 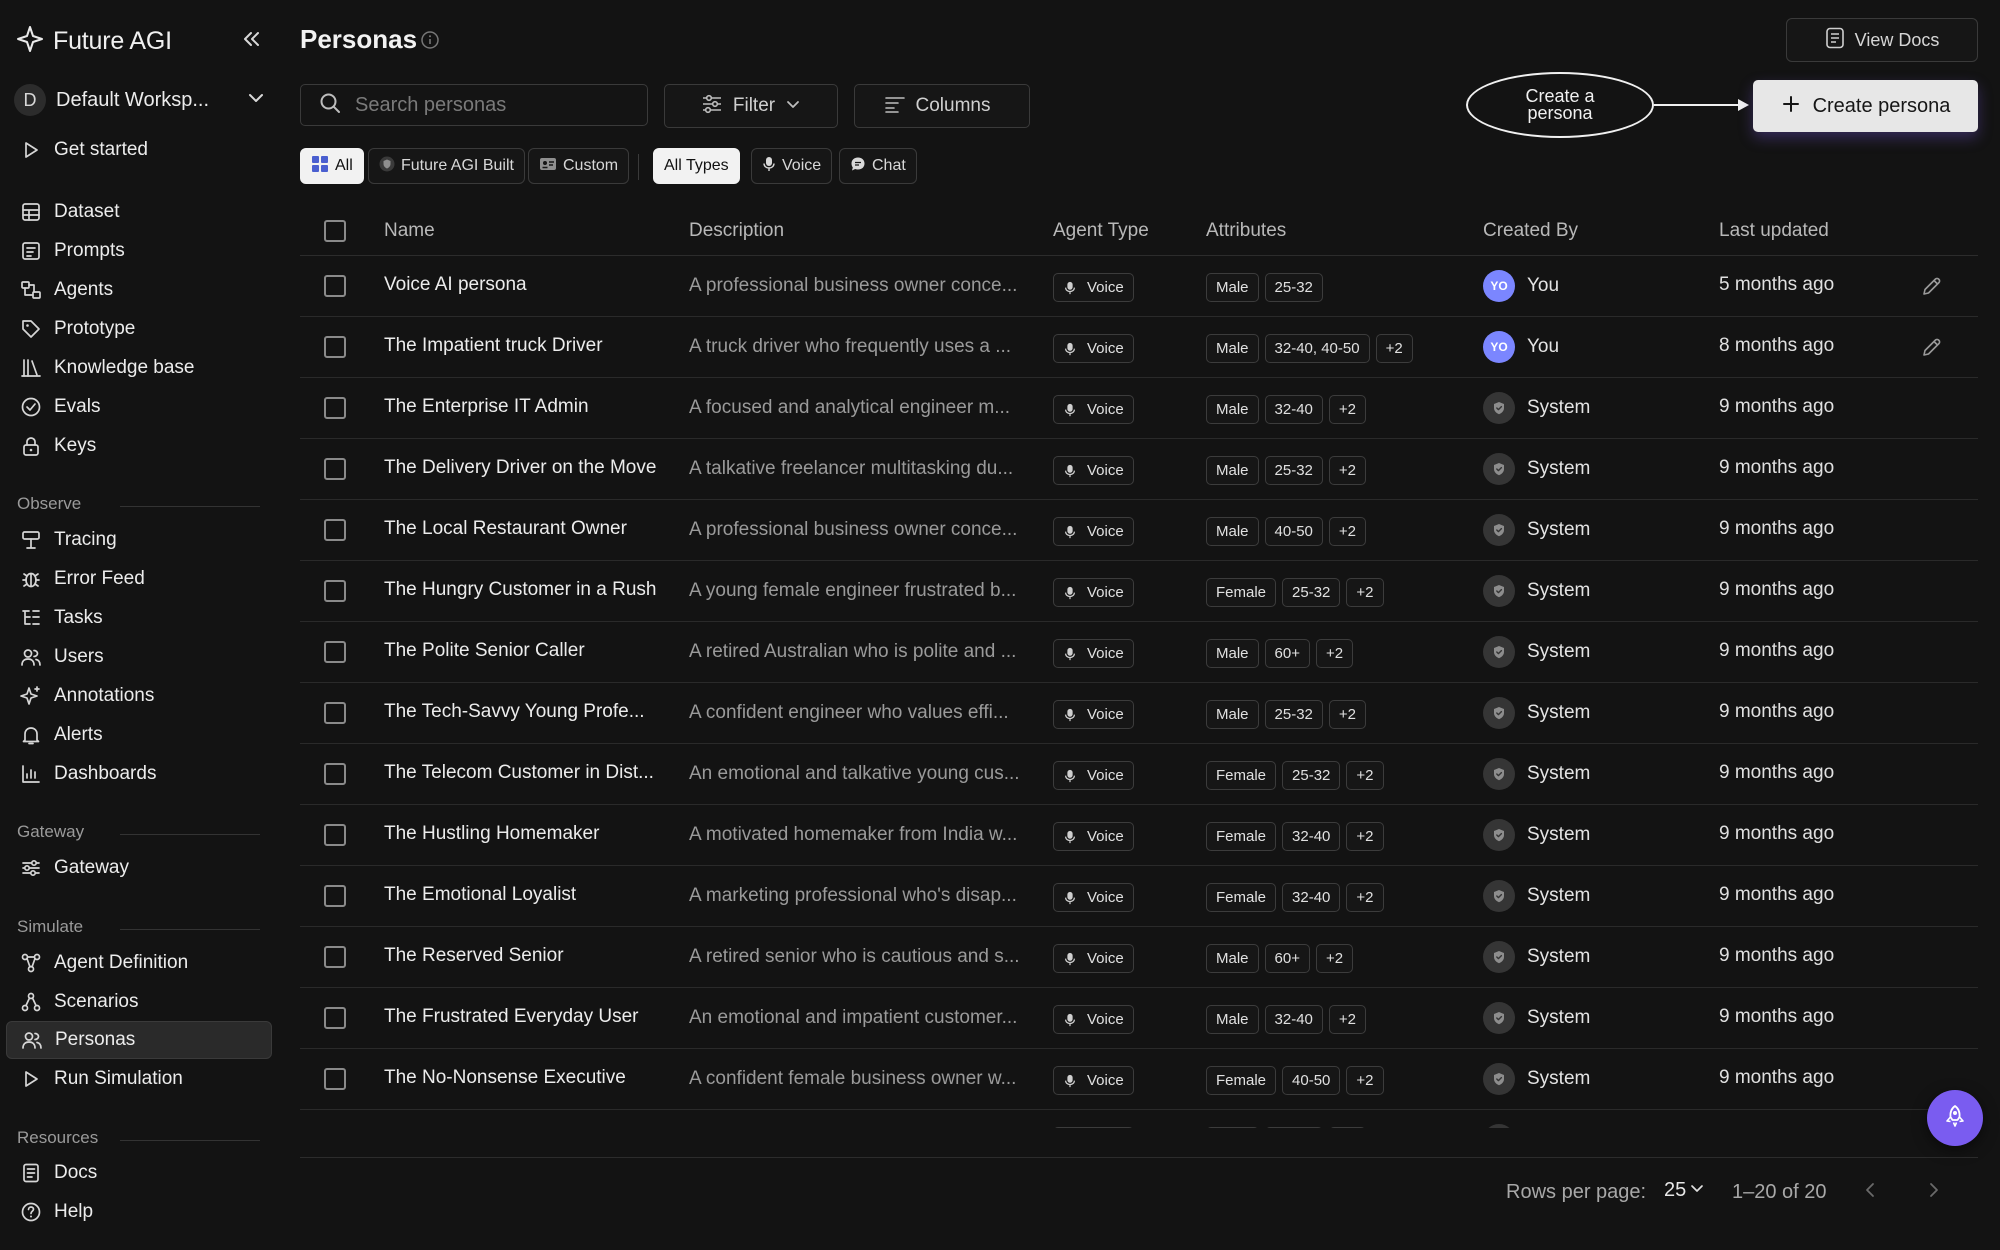 I want to click on chip-all: All, so click(x=332, y=166).